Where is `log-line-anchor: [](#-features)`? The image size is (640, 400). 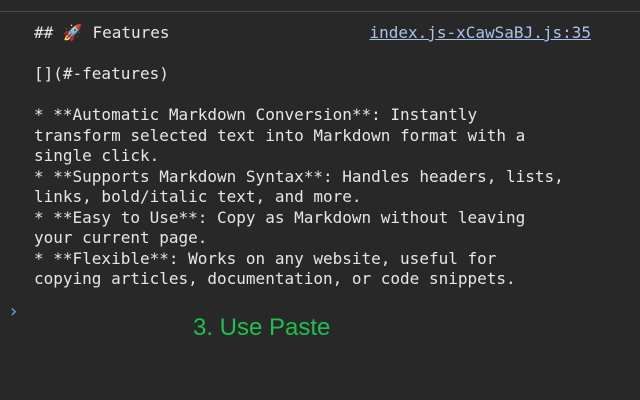 log-line-anchor: [](#-features) is located at coordinates (101, 73).